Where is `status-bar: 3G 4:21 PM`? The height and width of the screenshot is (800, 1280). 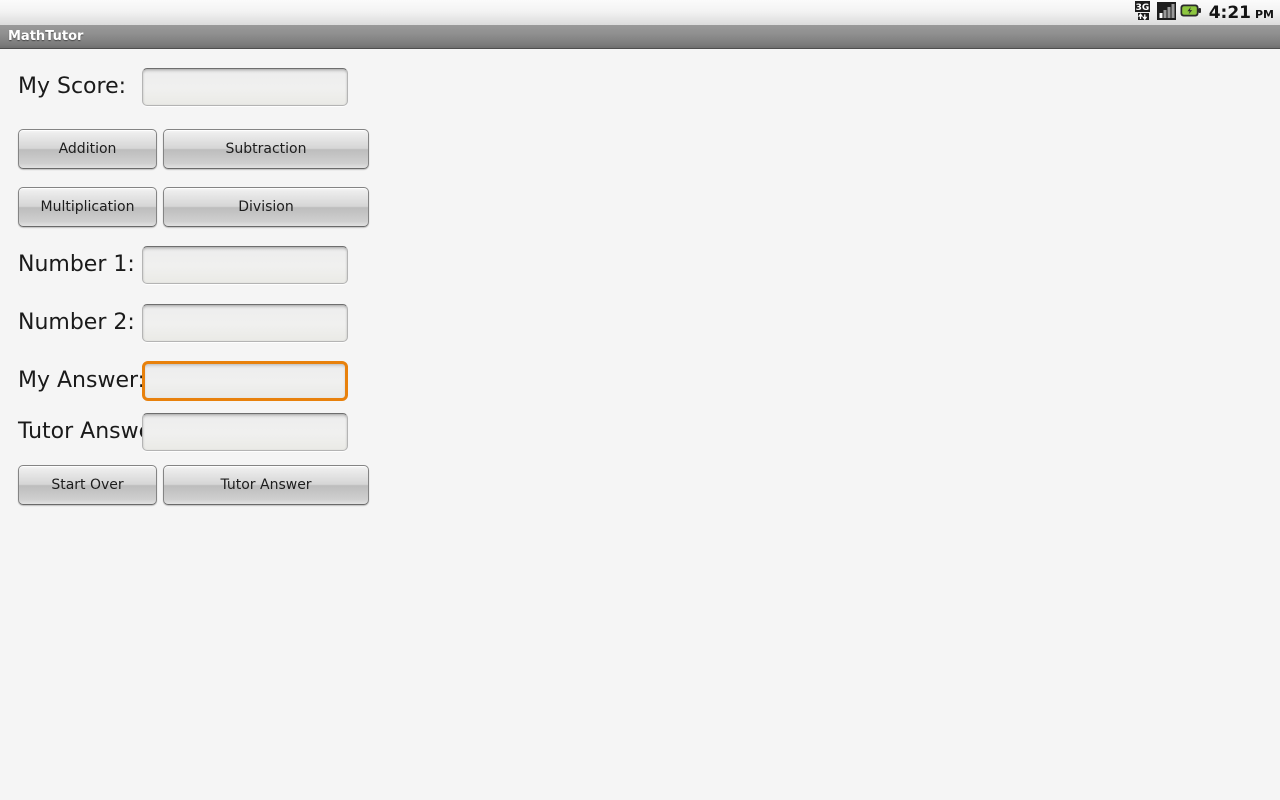
status-bar: 3G 4:21 PM is located at coordinates (640, 12).